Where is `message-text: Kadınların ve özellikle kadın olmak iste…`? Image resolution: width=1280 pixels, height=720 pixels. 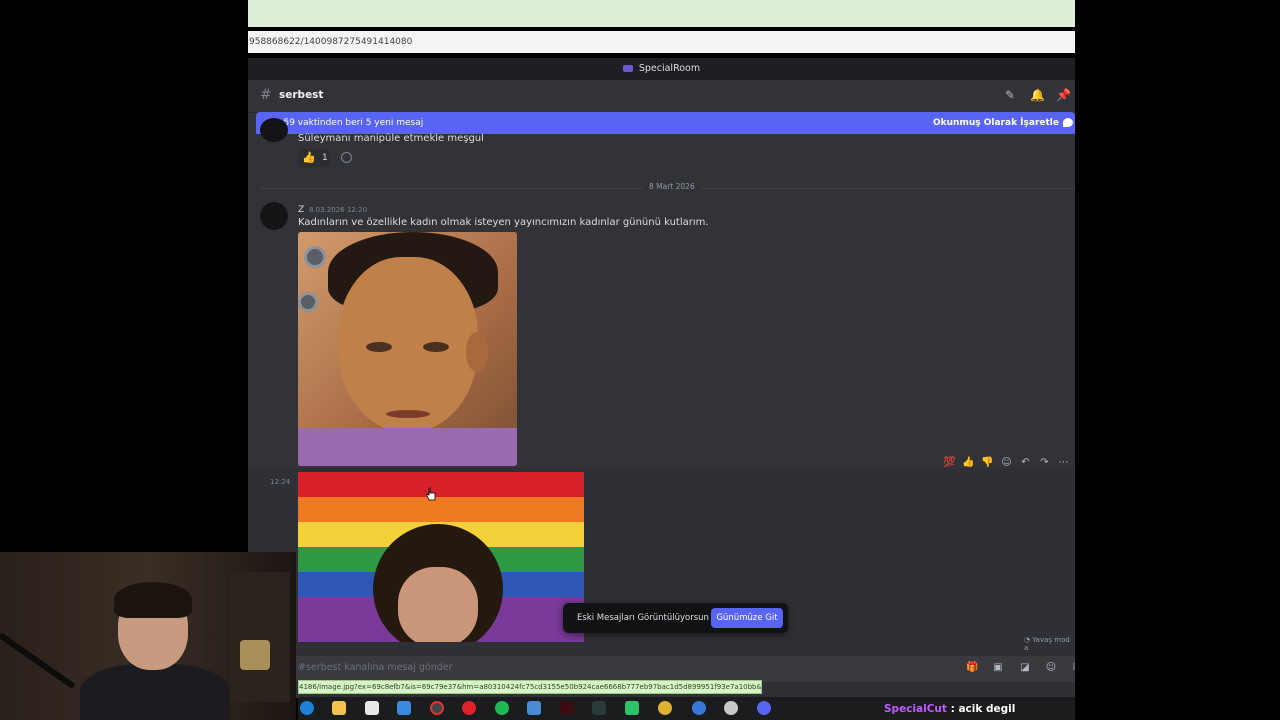
message-text: Kadınların ve özellikle kadın olmak iste… is located at coordinates (503, 222).